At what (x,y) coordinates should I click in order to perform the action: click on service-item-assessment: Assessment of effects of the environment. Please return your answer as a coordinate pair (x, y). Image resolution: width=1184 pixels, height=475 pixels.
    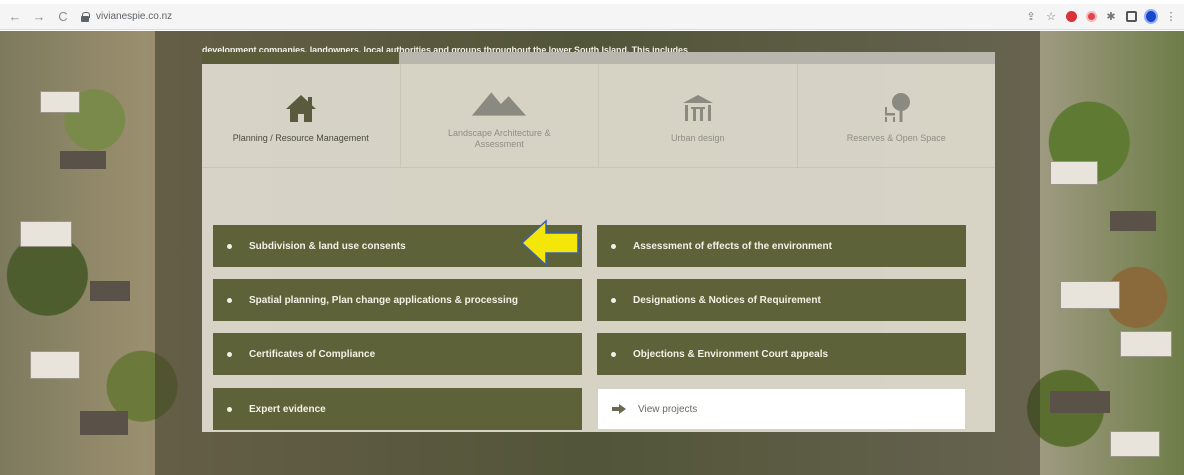
    Looking at the image, I should click on (781, 246).